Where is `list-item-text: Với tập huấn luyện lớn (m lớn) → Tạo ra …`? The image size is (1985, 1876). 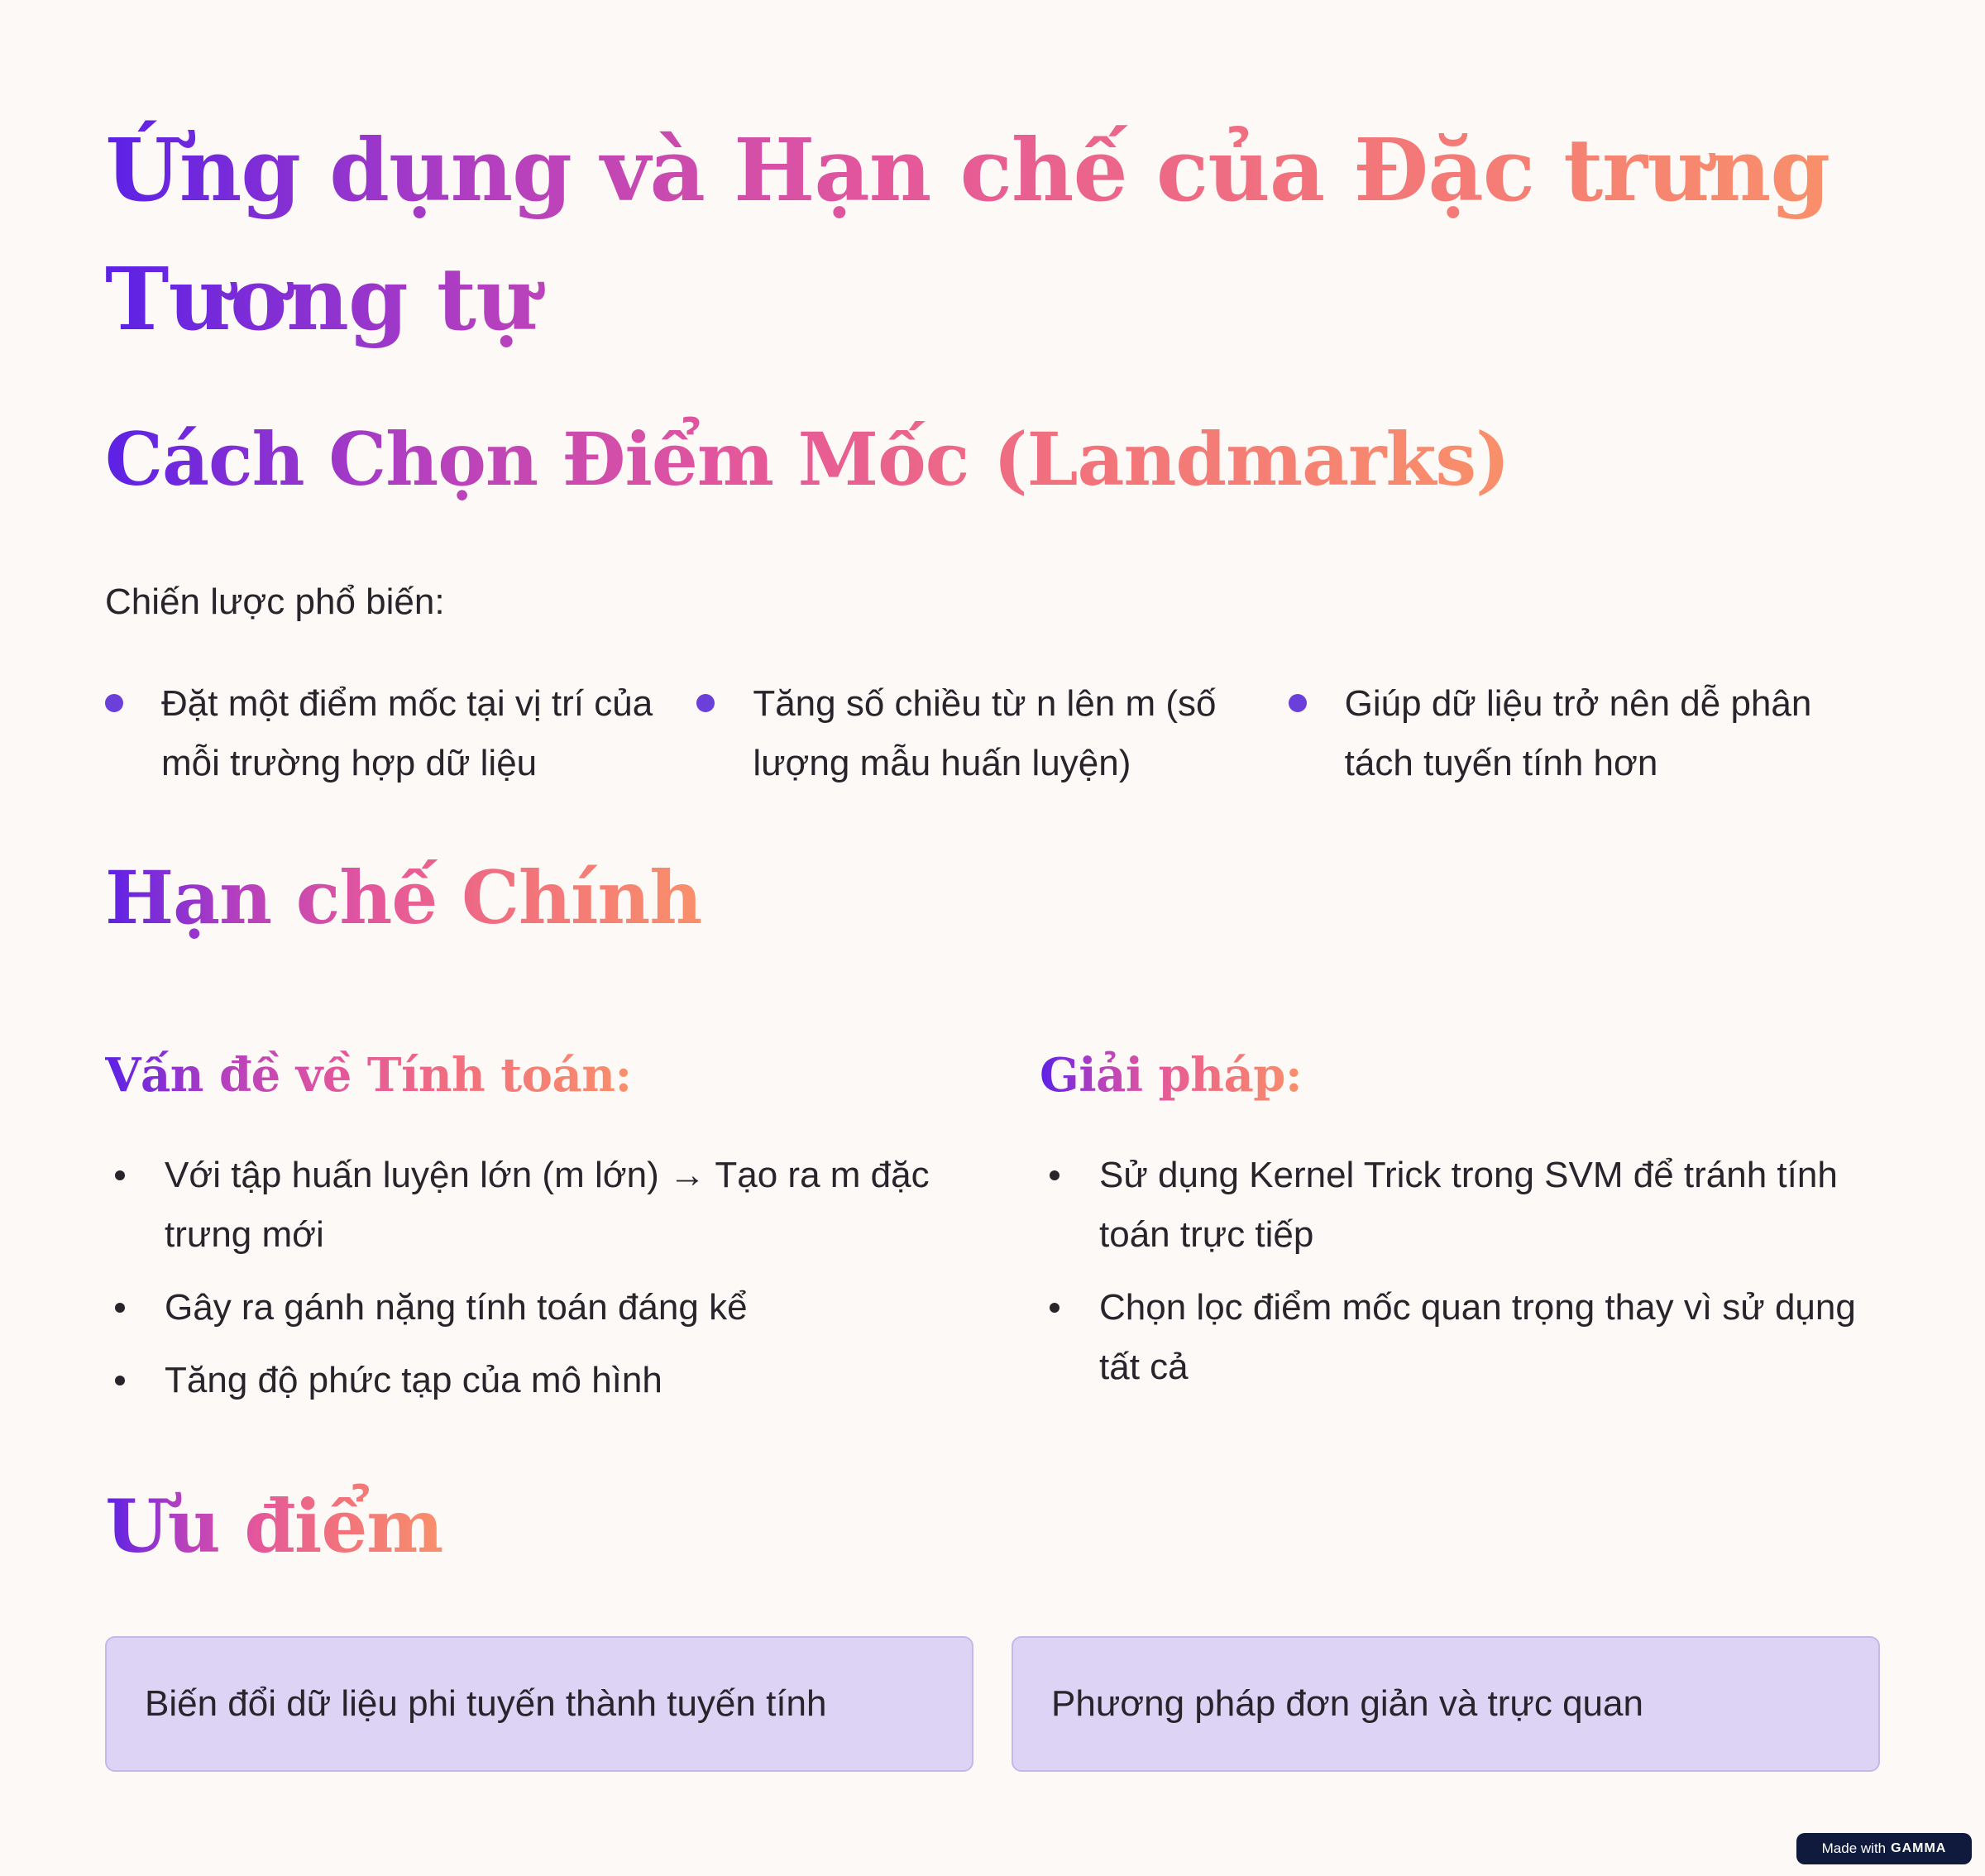 list-item-text: Với tập huấn luyện lớn (m lớn) → Tạo ra … is located at coordinates (547, 1205).